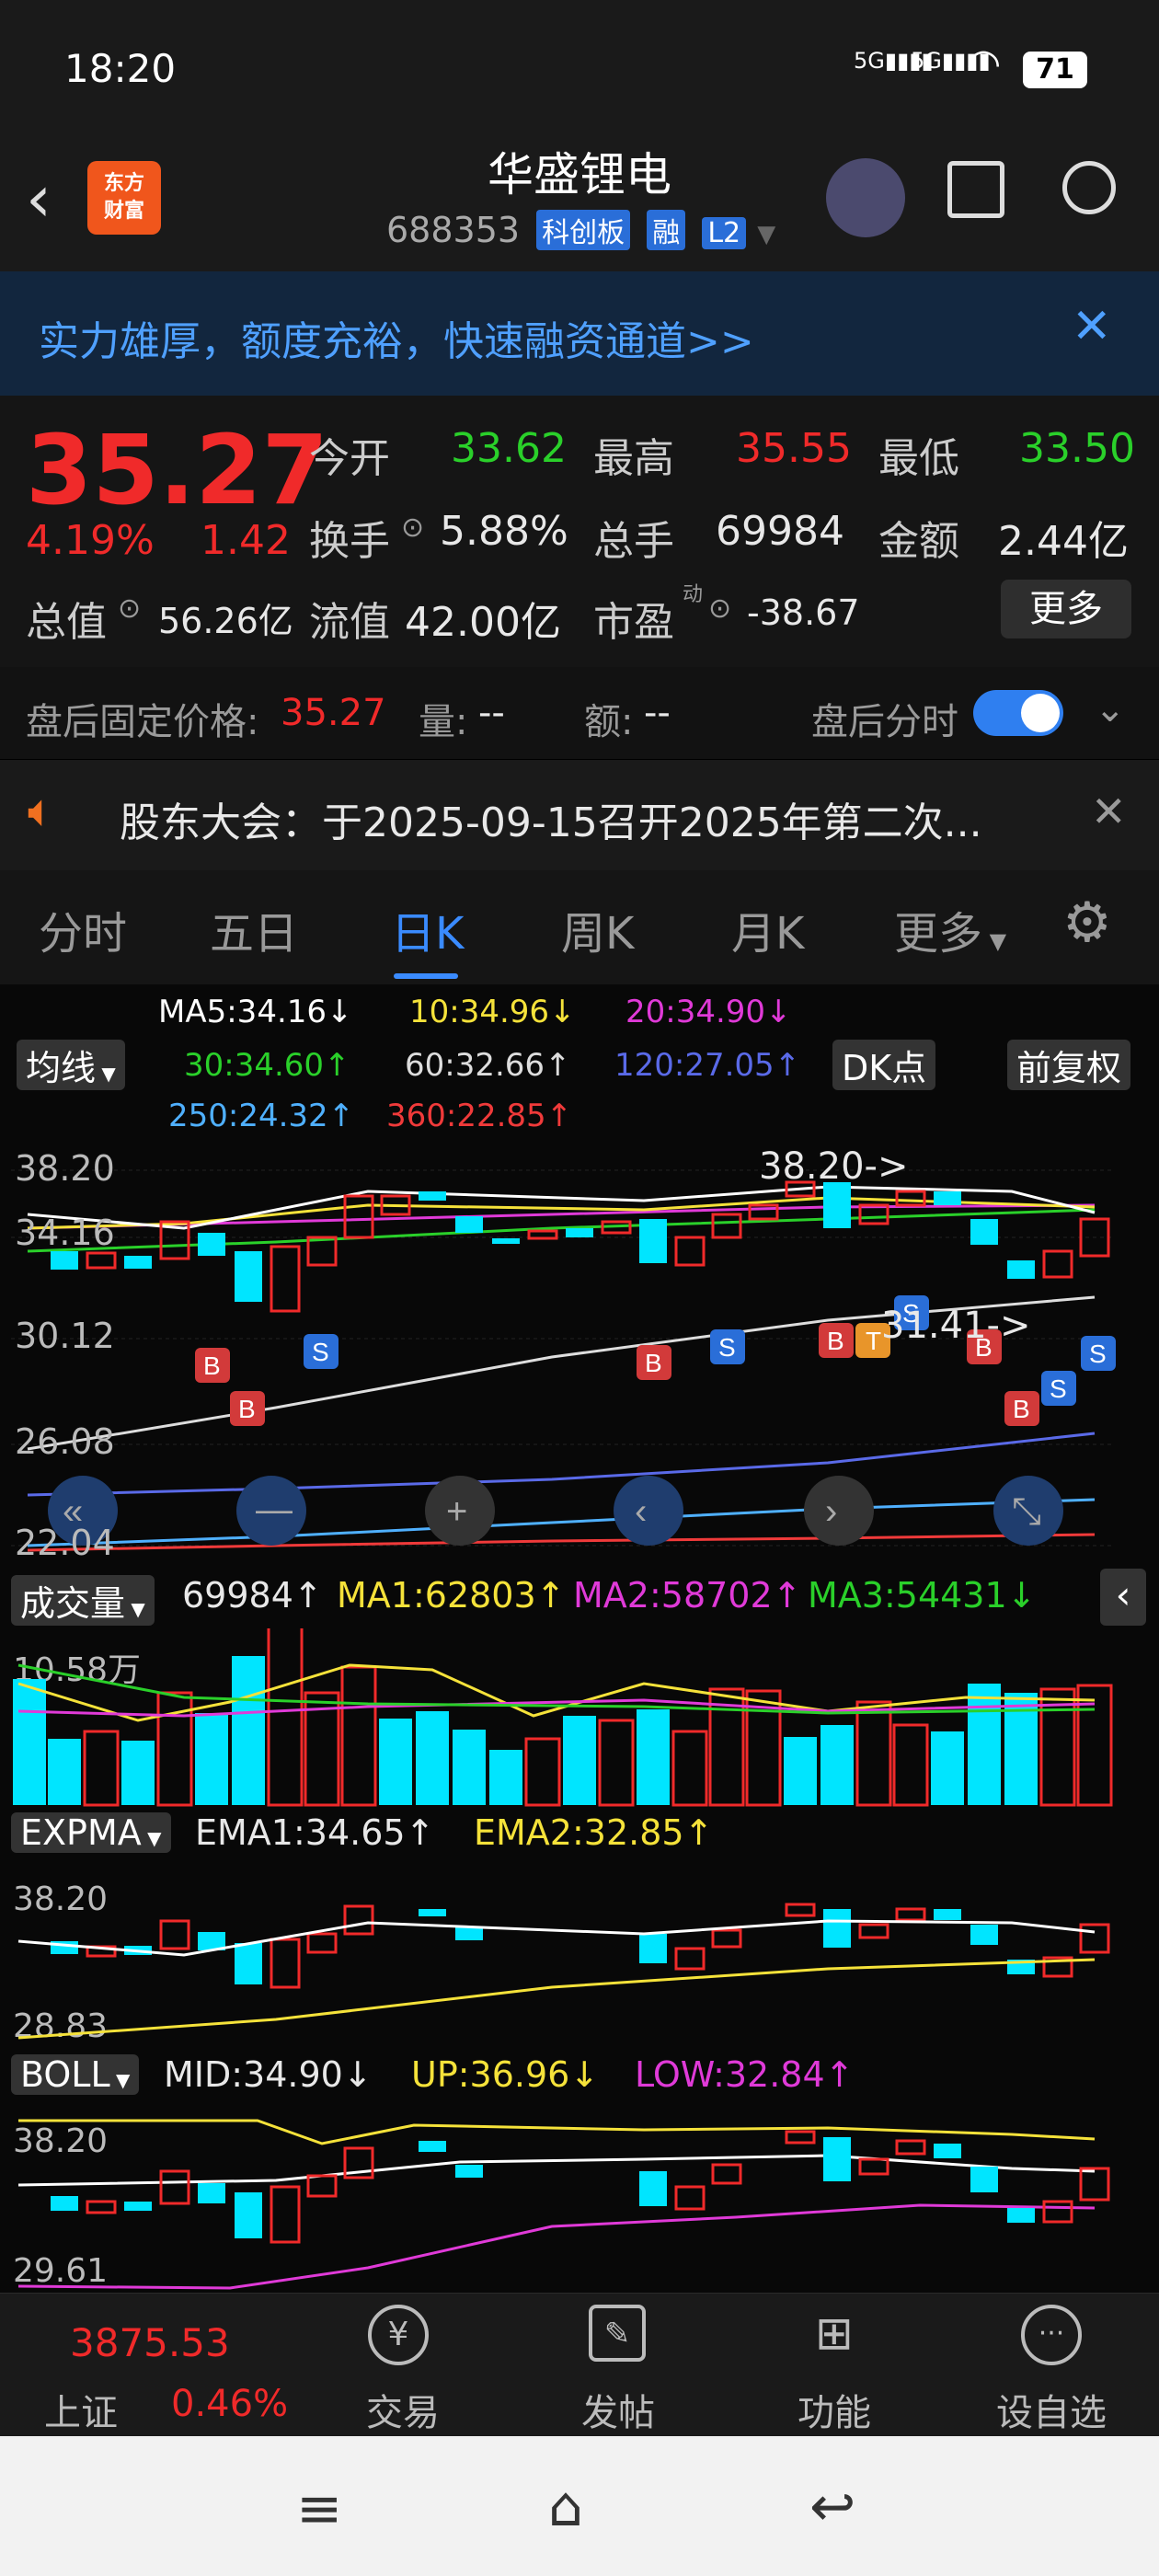 This screenshot has height=2576, width=1159. What do you see at coordinates (803, 612) in the screenshot?
I see `pe-value: -38.67` at bounding box center [803, 612].